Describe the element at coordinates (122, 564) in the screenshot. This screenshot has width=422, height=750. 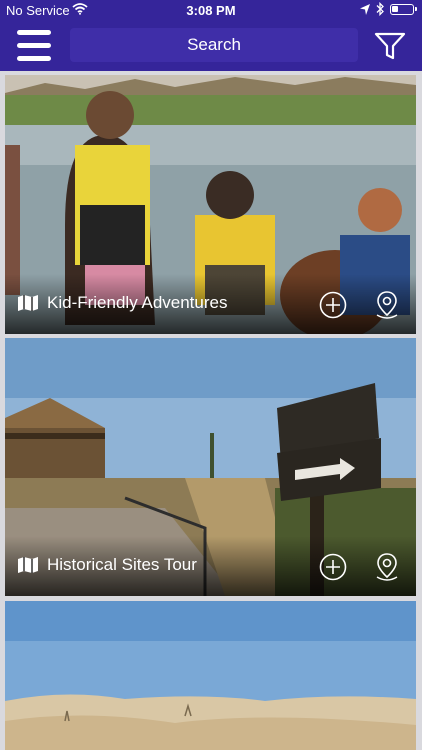
I see `card-title: Historical Sites Tour` at that location.